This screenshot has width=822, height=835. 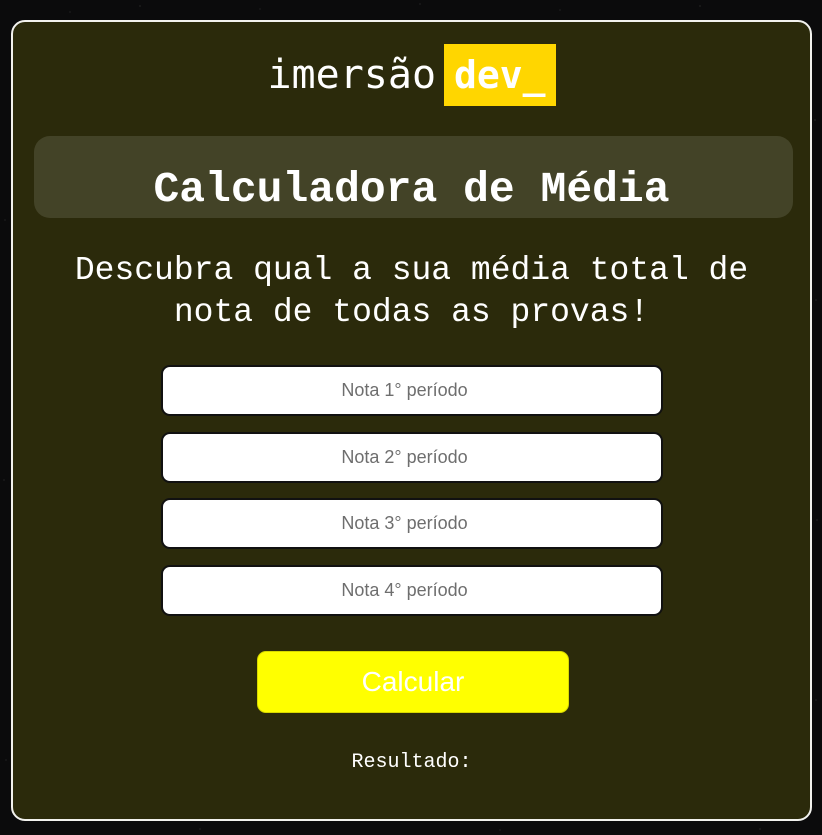 I want to click on calculate-button: Calcular, so click(x=413, y=682).